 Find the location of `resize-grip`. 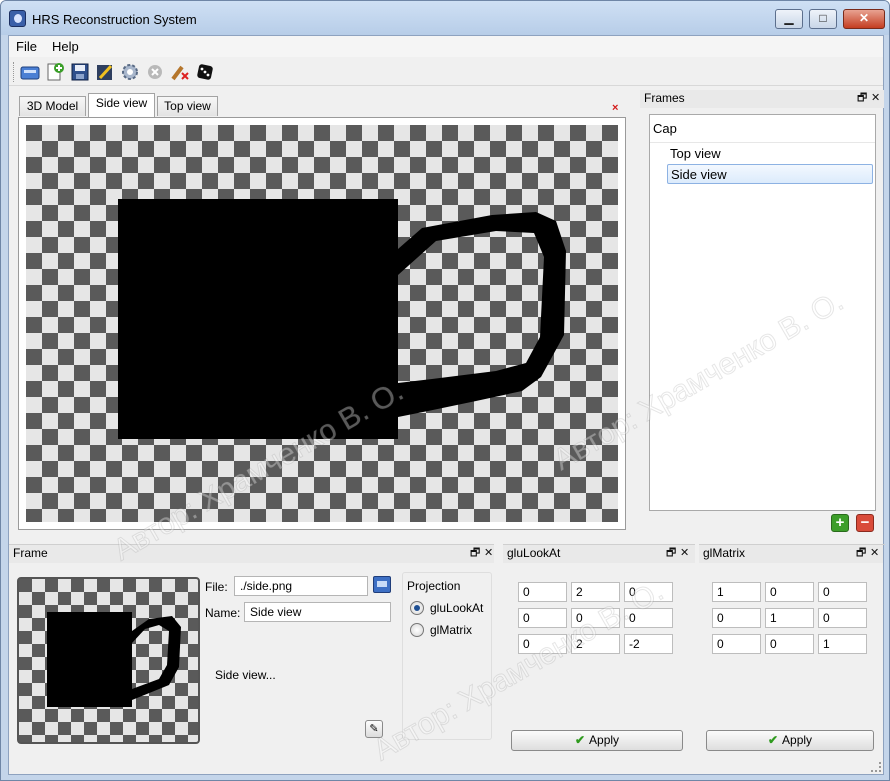

resize-grip is located at coordinates (876, 767).